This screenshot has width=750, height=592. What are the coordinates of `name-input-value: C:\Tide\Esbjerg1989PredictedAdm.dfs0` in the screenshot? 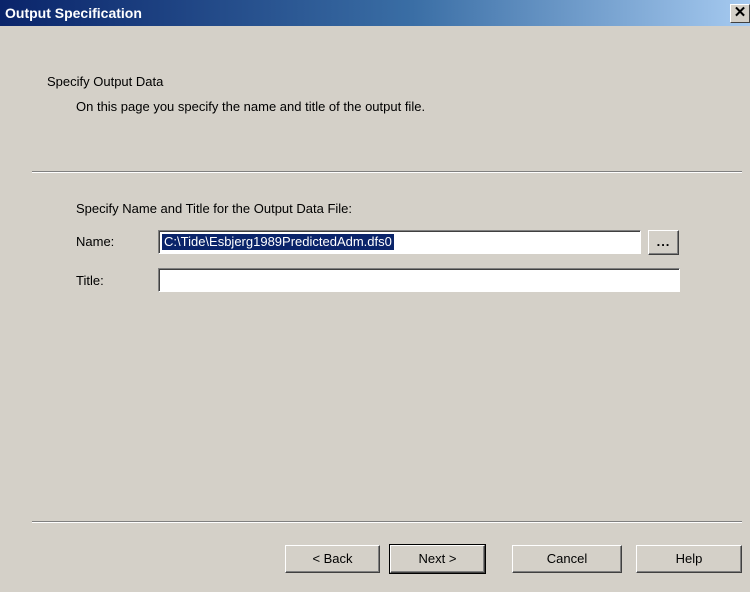 It's located at (278, 242).